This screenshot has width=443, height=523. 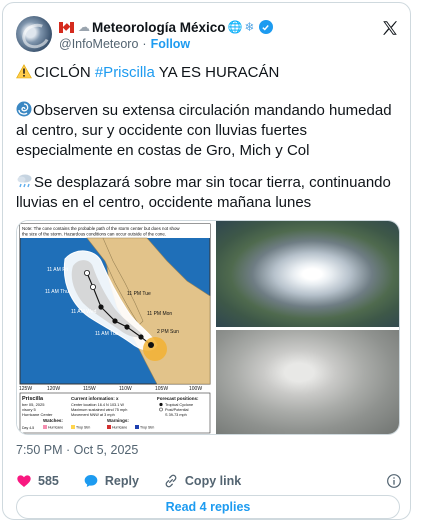 I want to click on map-current-info-line: Maximum sustained wind 75 mph, so click(x=99, y=410).